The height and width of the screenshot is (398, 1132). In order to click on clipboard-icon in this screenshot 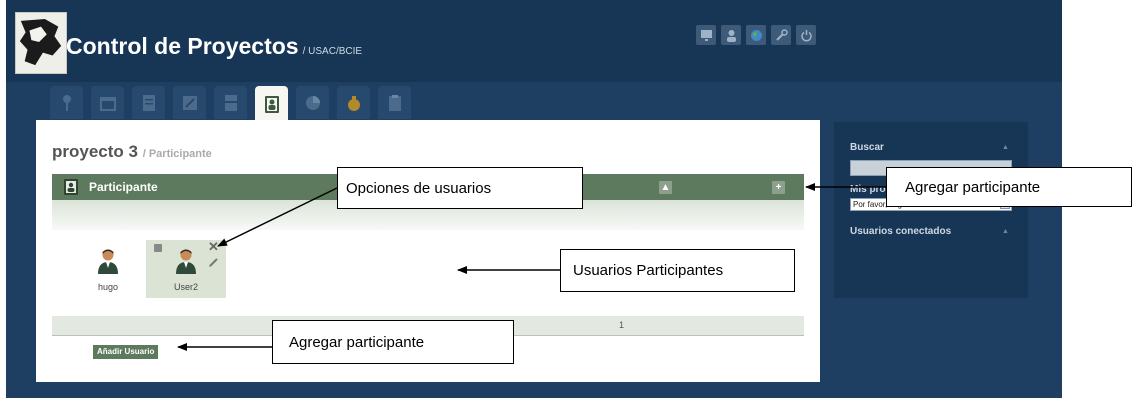, I will do `click(394, 102)`.